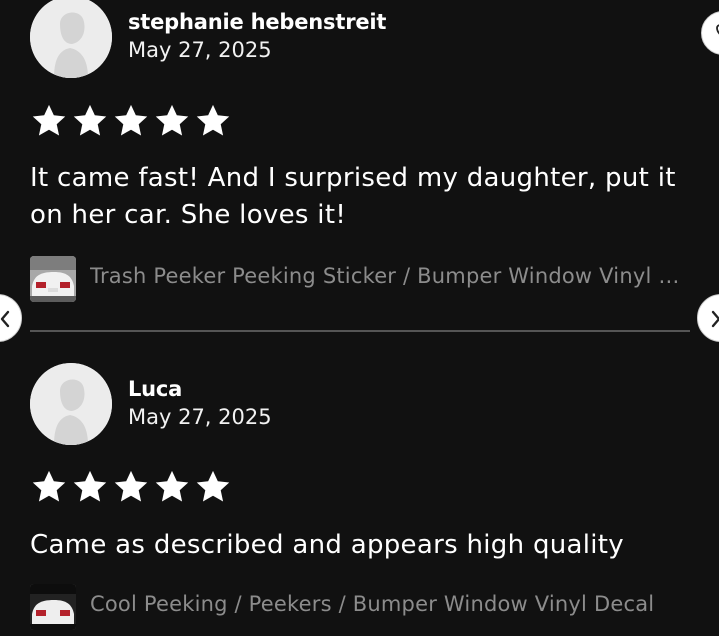  What do you see at coordinates (257, 22) in the screenshot?
I see `reviewer-name: stephanie hebenstreit` at bounding box center [257, 22].